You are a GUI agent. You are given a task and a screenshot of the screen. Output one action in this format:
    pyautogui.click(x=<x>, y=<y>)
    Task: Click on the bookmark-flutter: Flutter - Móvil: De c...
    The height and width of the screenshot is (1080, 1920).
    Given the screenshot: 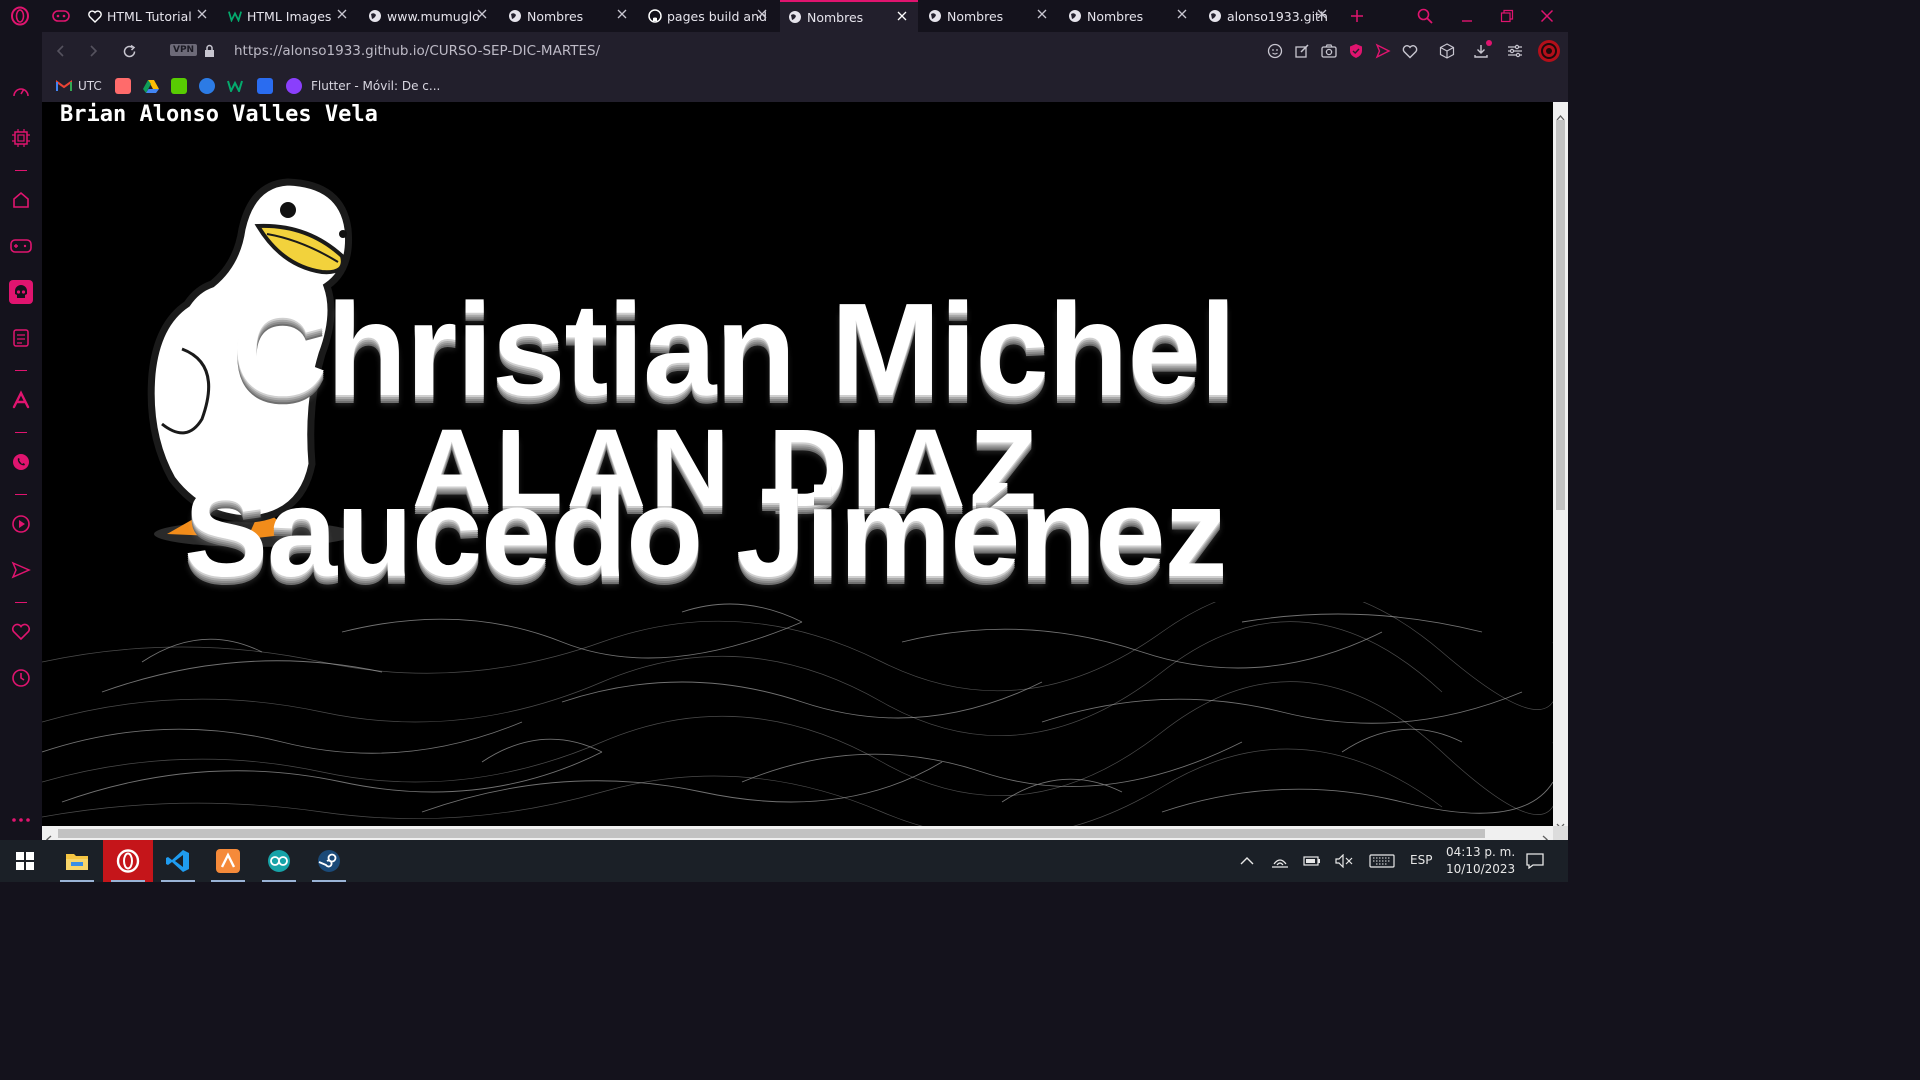 What is the action you would take?
    pyautogui.click(x=363, y=86)
    